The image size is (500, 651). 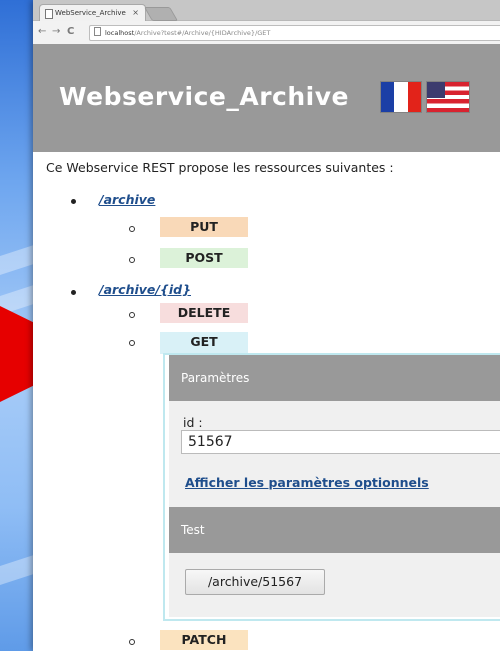 I want to click on back-arrow-icon: ←, so click(x=42, y=32).